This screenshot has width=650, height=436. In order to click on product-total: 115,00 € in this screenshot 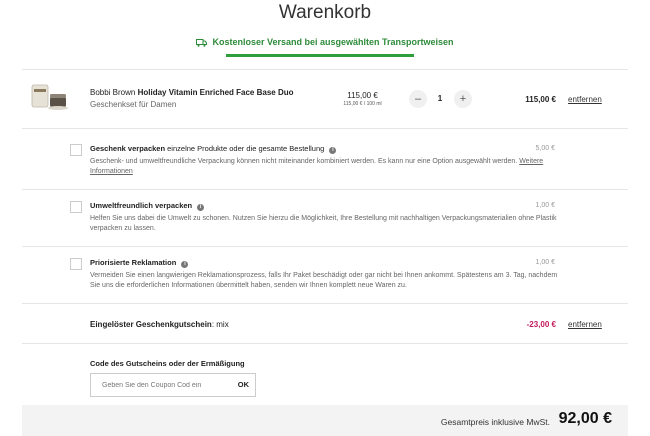, I will do `click(540, 99)`.